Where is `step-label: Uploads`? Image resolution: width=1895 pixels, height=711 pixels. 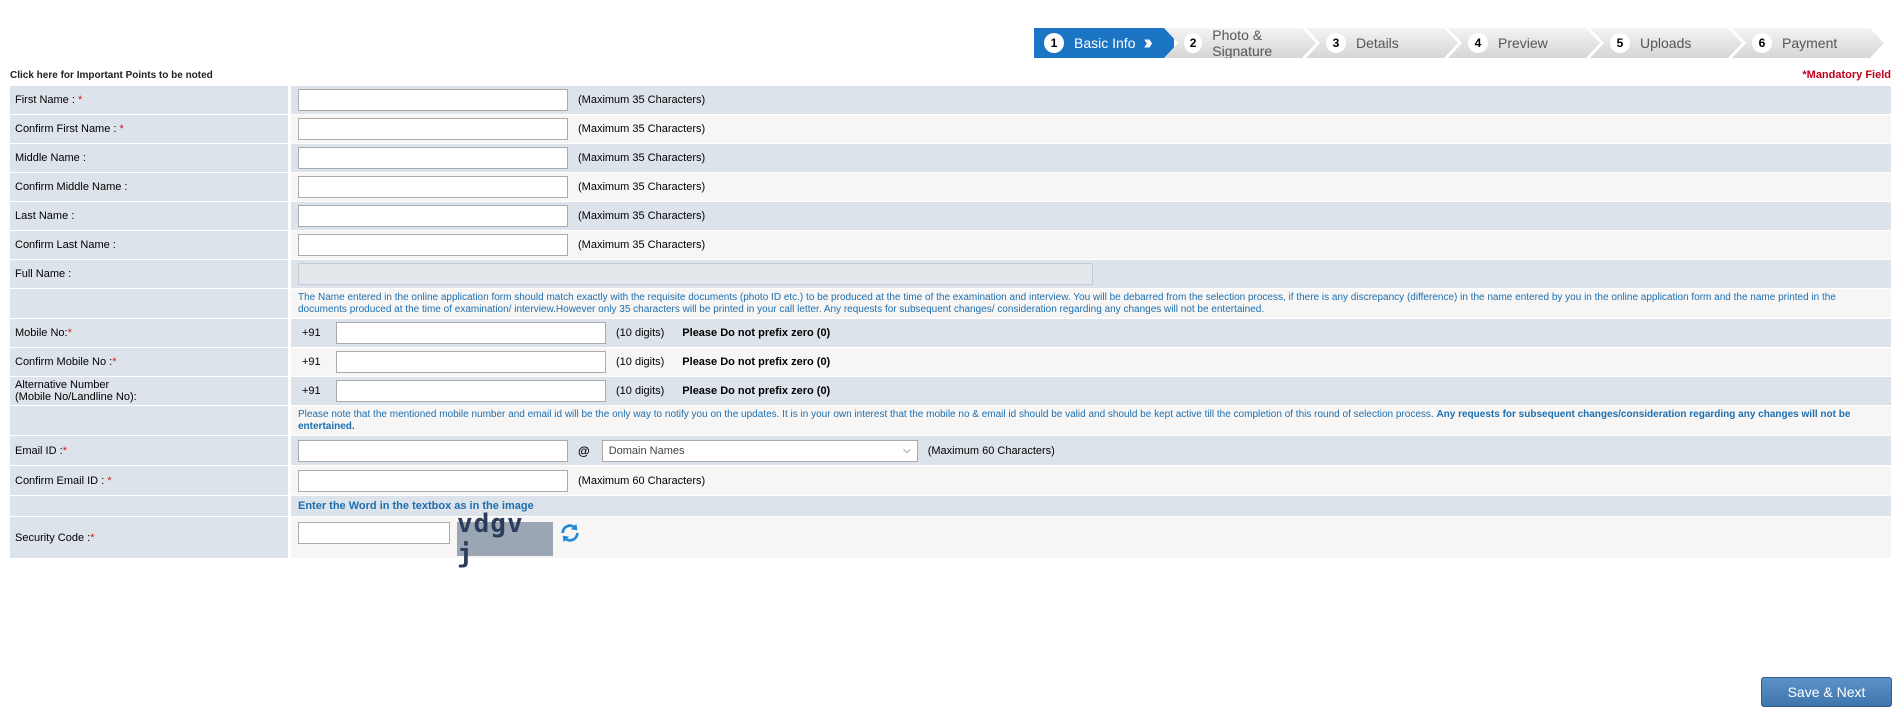
step-label: Uploads is located at coordinates (1666, 43).